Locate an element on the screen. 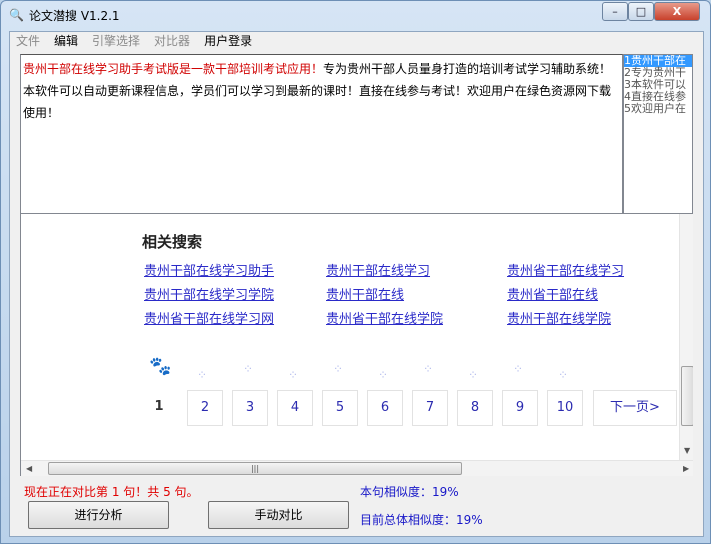 This screenshot has width=711, height=544. vertical-scroll-thumb is located at coordinates (687, 396).